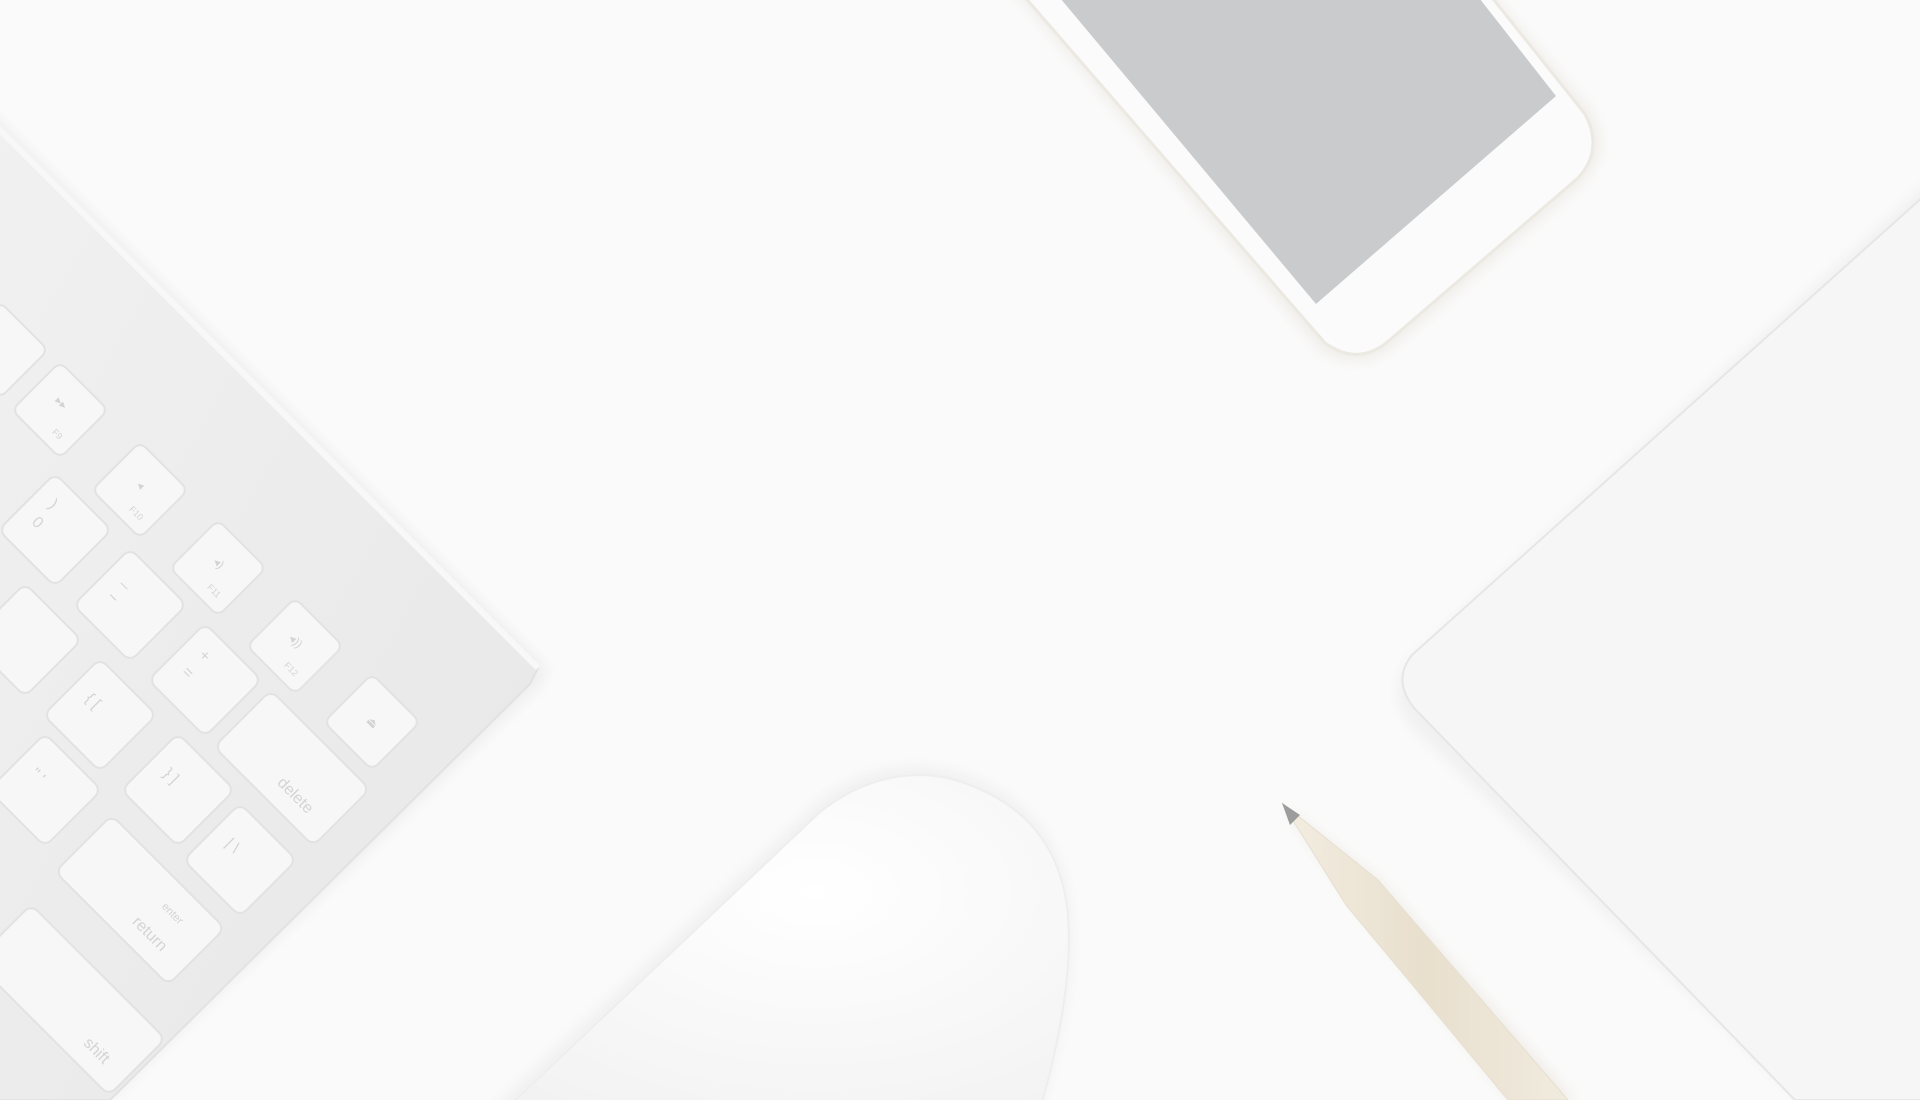  I want to click on pencil, so click(1428, 951).